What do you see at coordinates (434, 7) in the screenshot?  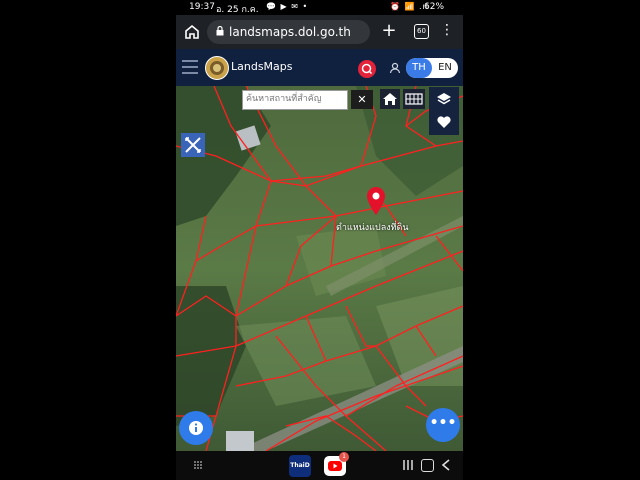 I see `battery-level: 62%` at bounding box center [434, 7].